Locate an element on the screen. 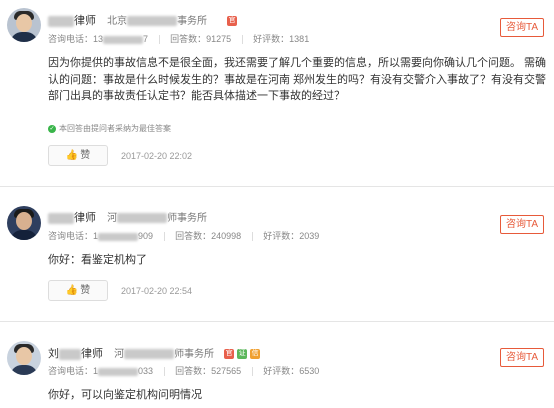 Image resolution: width=554 pixels, height=408 pixels. lawyer-name-line: 律师 北京 事务所 官 is located at coordinates (143, 20).